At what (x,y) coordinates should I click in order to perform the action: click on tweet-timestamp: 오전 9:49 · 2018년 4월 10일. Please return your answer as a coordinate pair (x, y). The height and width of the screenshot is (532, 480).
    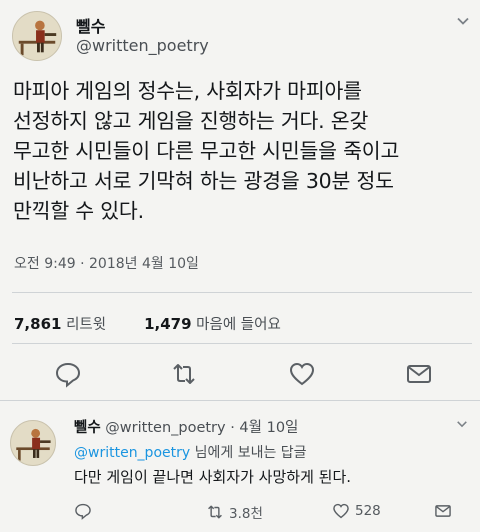
    Looking at the image, I should click on (106, 263).